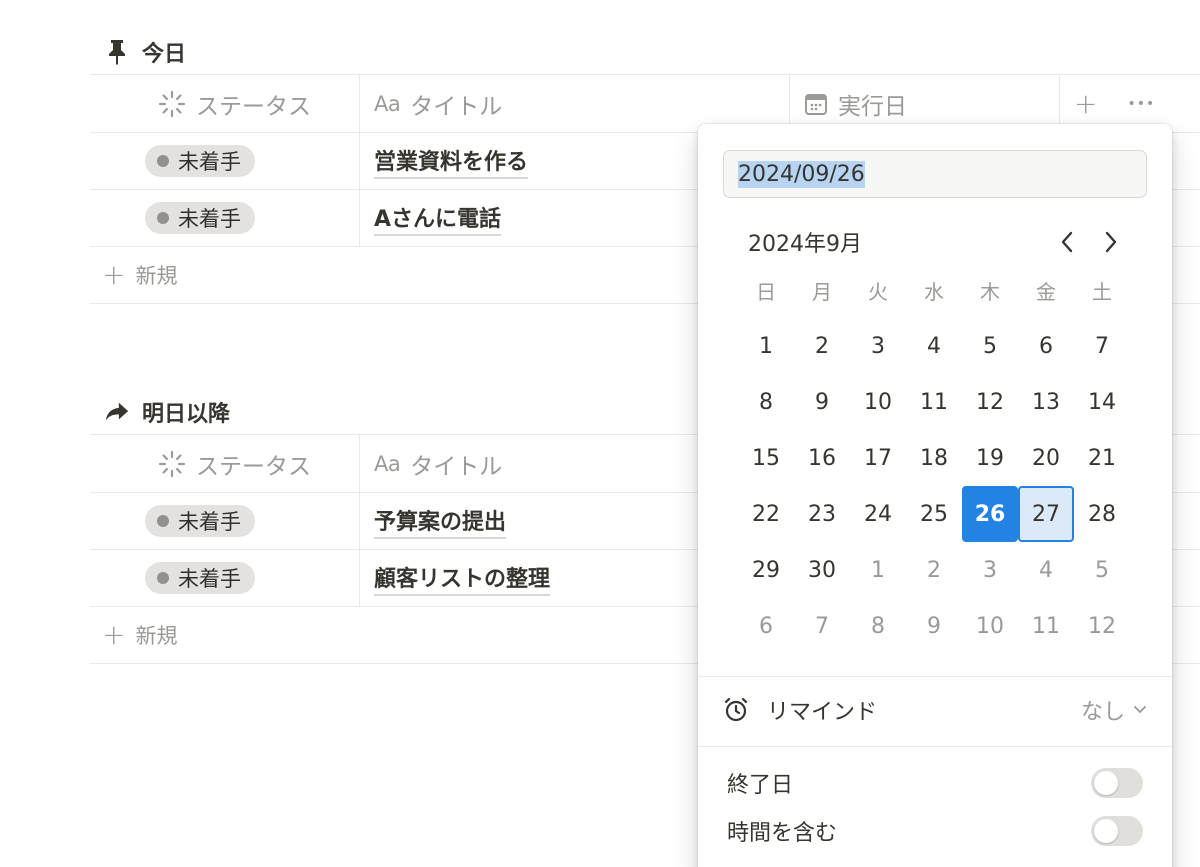  Describe the element at coordinates (1102, 514) in the screenshot. I see `calendar-day: 28` at that location.